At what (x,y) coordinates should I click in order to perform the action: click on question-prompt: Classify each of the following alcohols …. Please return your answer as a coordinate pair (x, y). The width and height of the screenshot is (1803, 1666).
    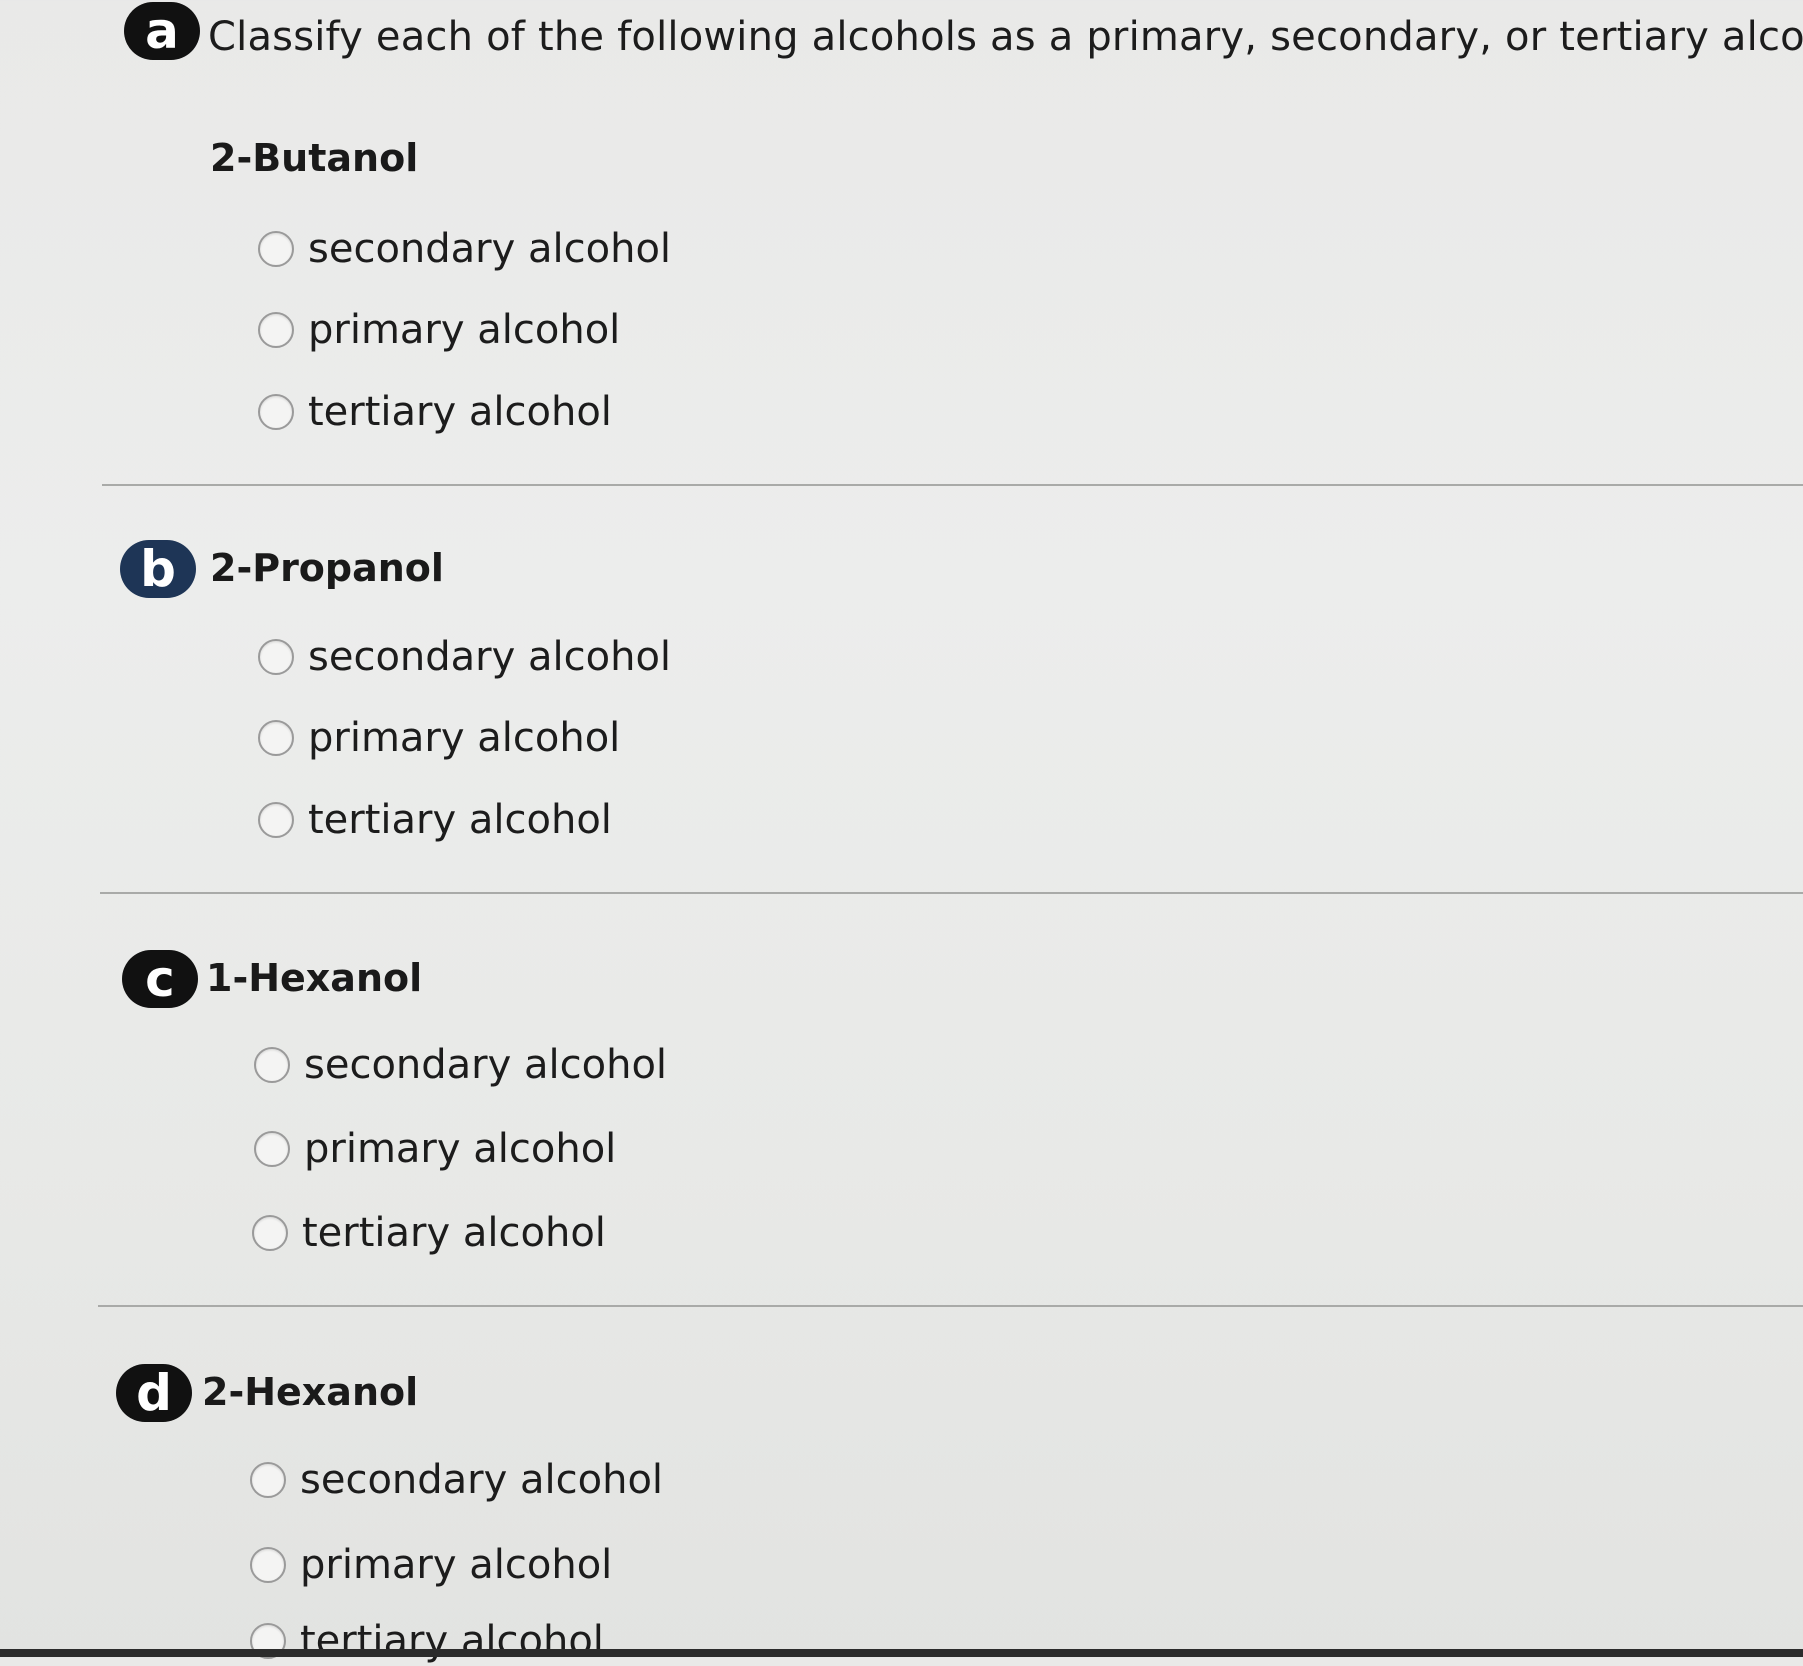
    Looking at the image, I should click on (1005, 37).